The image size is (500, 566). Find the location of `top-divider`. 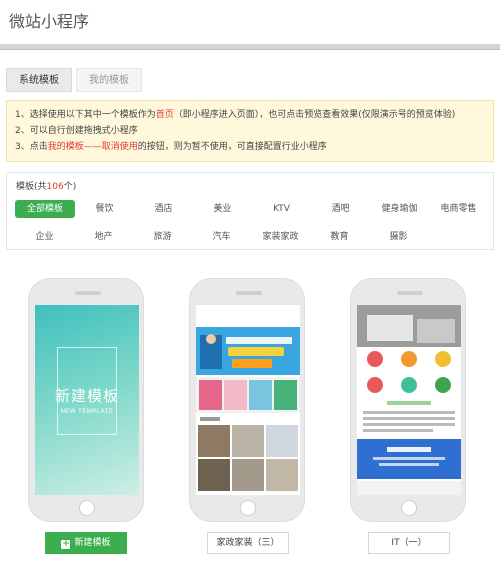

top-divider is located at coordinates (250, 47).